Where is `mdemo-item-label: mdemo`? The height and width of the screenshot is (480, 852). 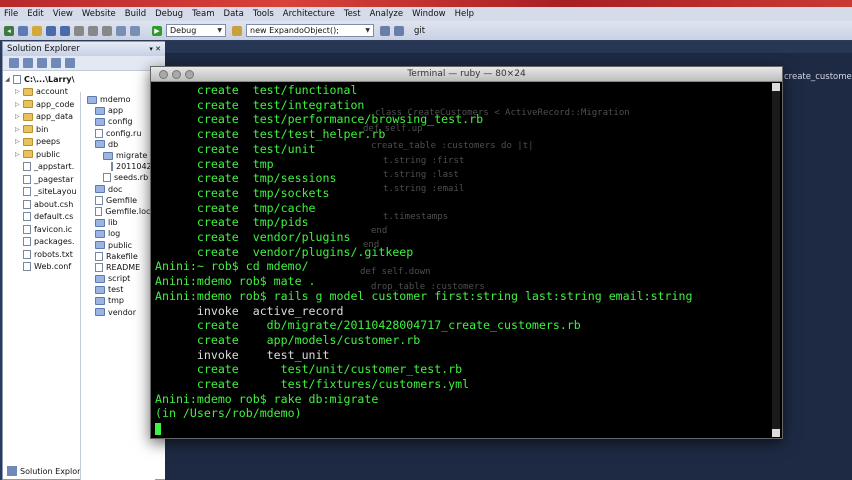
mdemo-item-label: mdemo is located at coordinates (115, 100).